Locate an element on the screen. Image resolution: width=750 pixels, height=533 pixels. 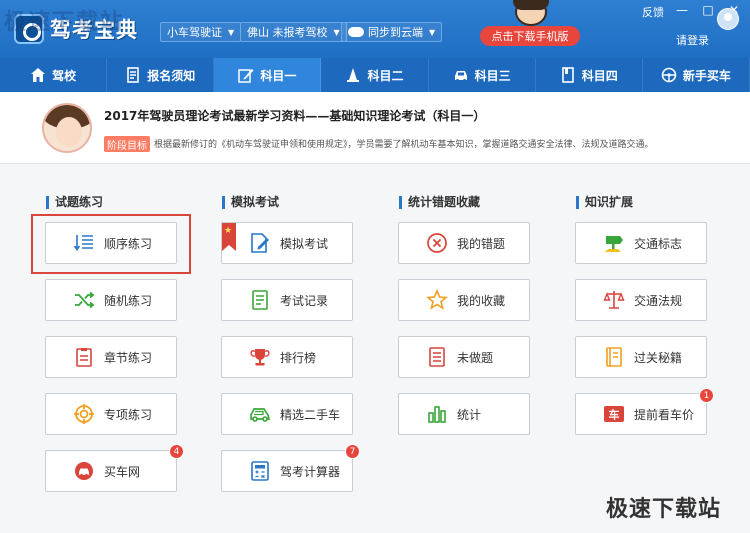
nav-item-subject-one: 科目一 is located at coordinates (268, 75).